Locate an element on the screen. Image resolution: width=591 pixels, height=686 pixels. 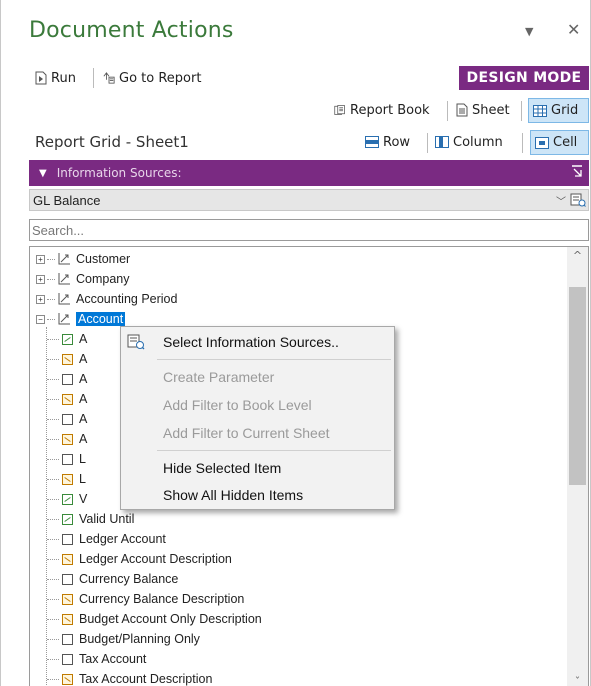
sheet-button: Sheet is located at coordinates (483, 110).